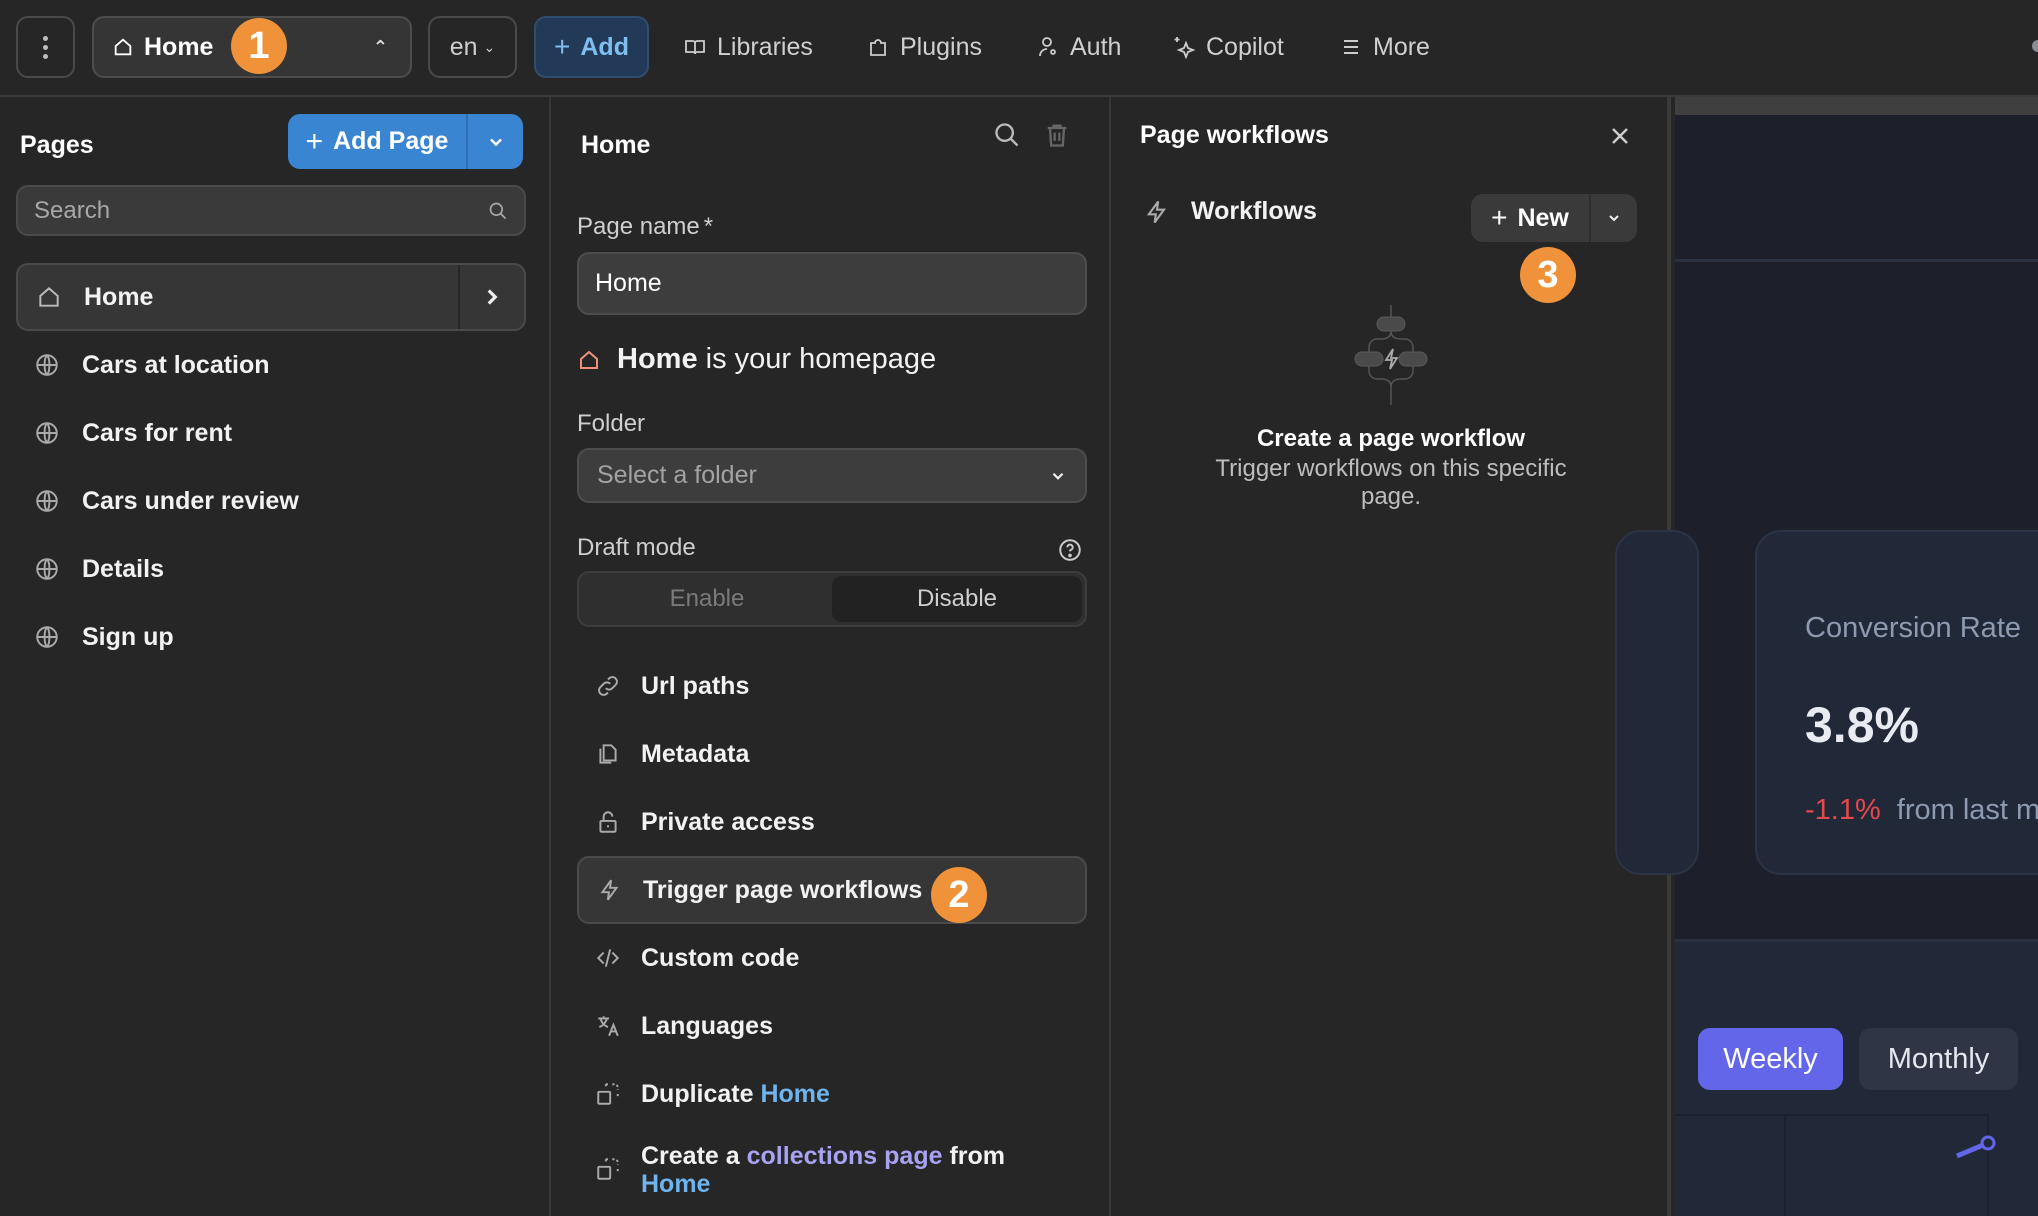  I want to click on nav-copilot: Copilot, so click(1228, 47).